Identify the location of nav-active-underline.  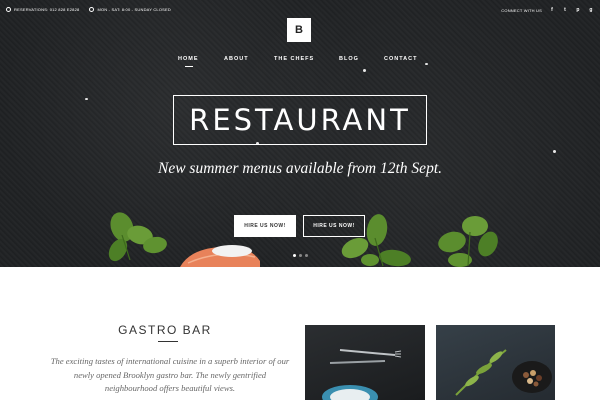
(189, 66).